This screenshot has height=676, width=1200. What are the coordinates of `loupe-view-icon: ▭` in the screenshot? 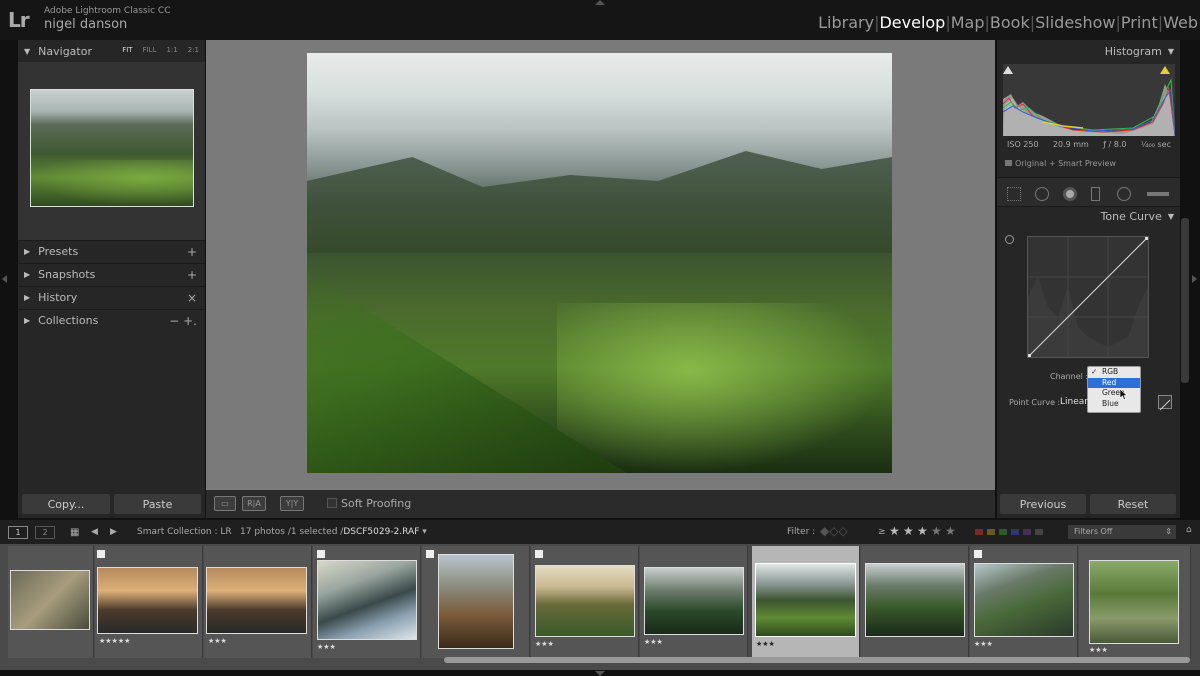 It's located at (225, 503).